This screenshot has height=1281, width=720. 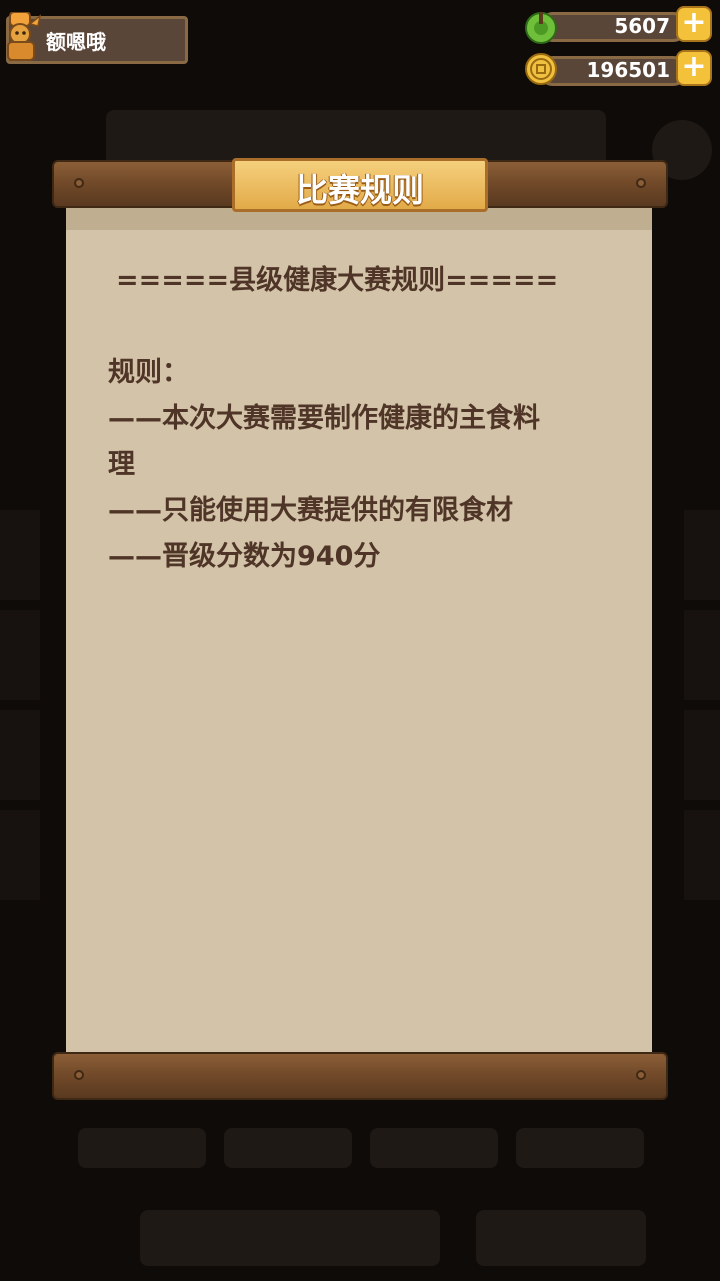 I want to click on rules-heading: =====县级健康大赛规则=====, so click(x=337, y=280).